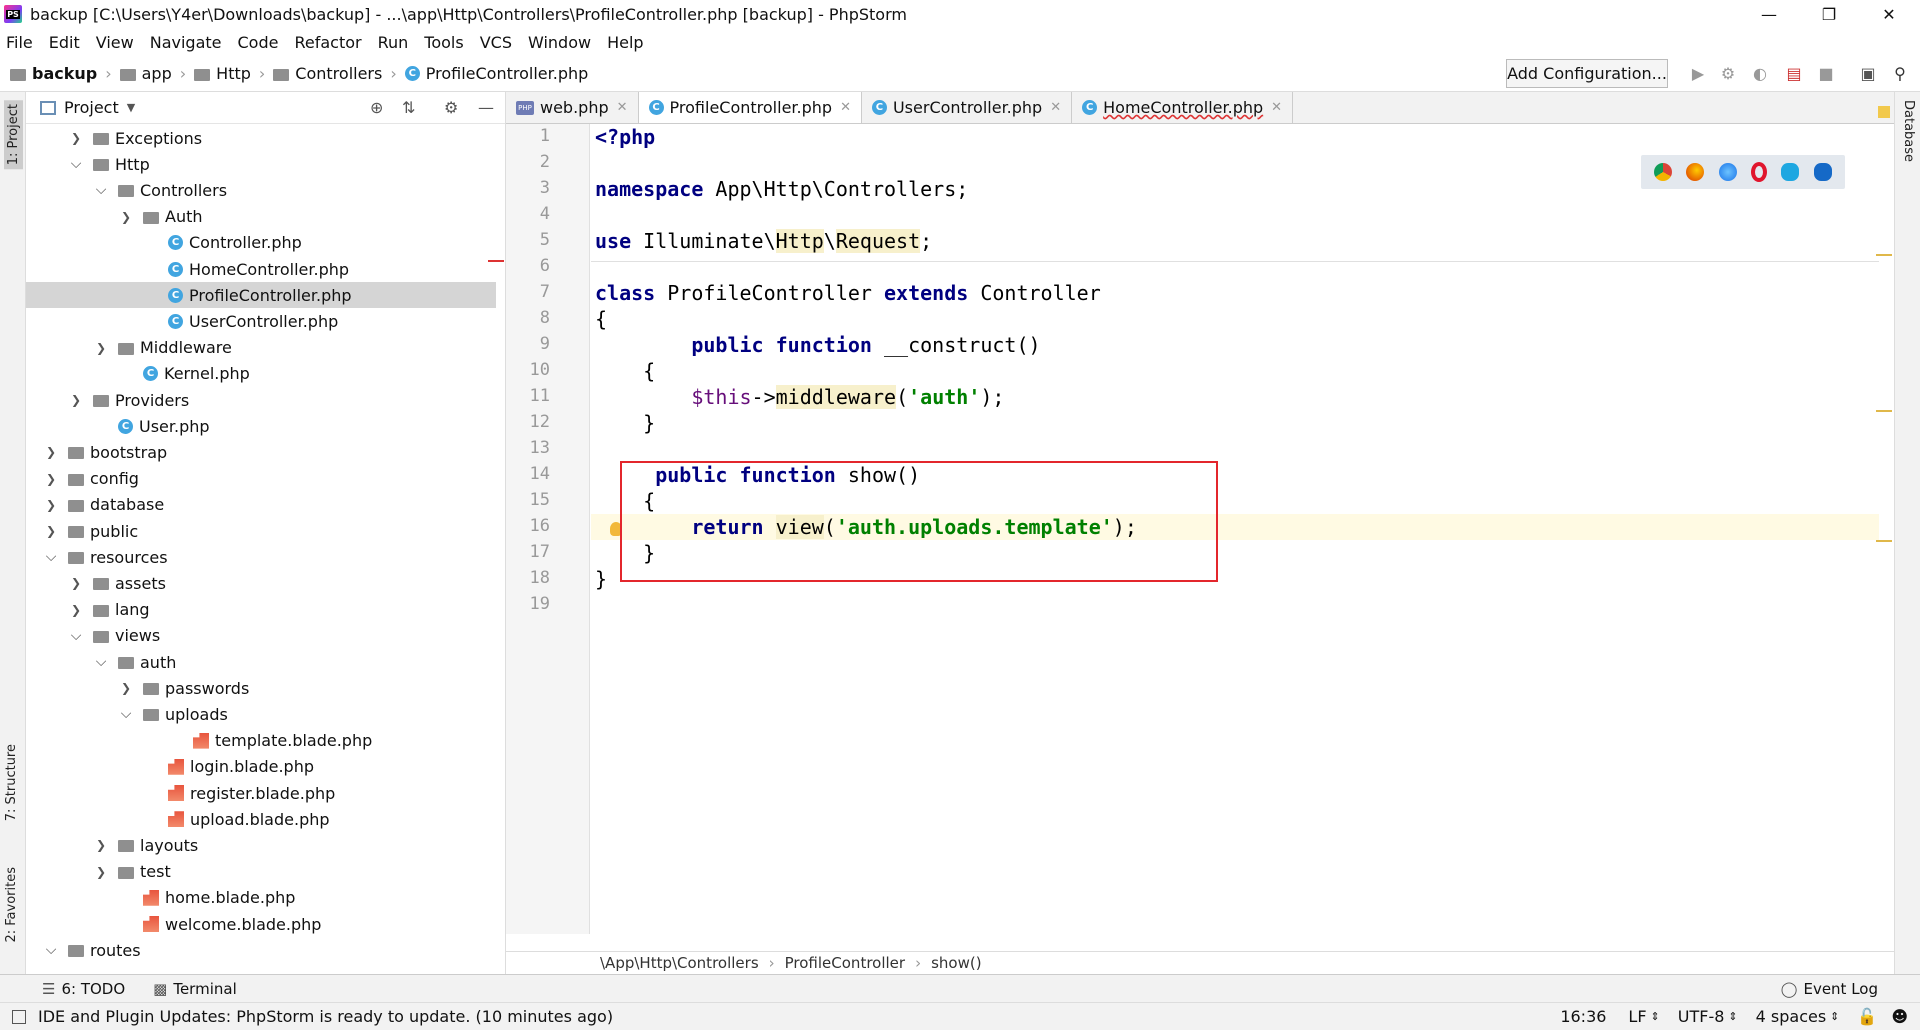  What do you see at coordinates (261, 138) in the screenshot?
I see `tree-item: ❯ Exceptions` at bounding box center [261, 138].